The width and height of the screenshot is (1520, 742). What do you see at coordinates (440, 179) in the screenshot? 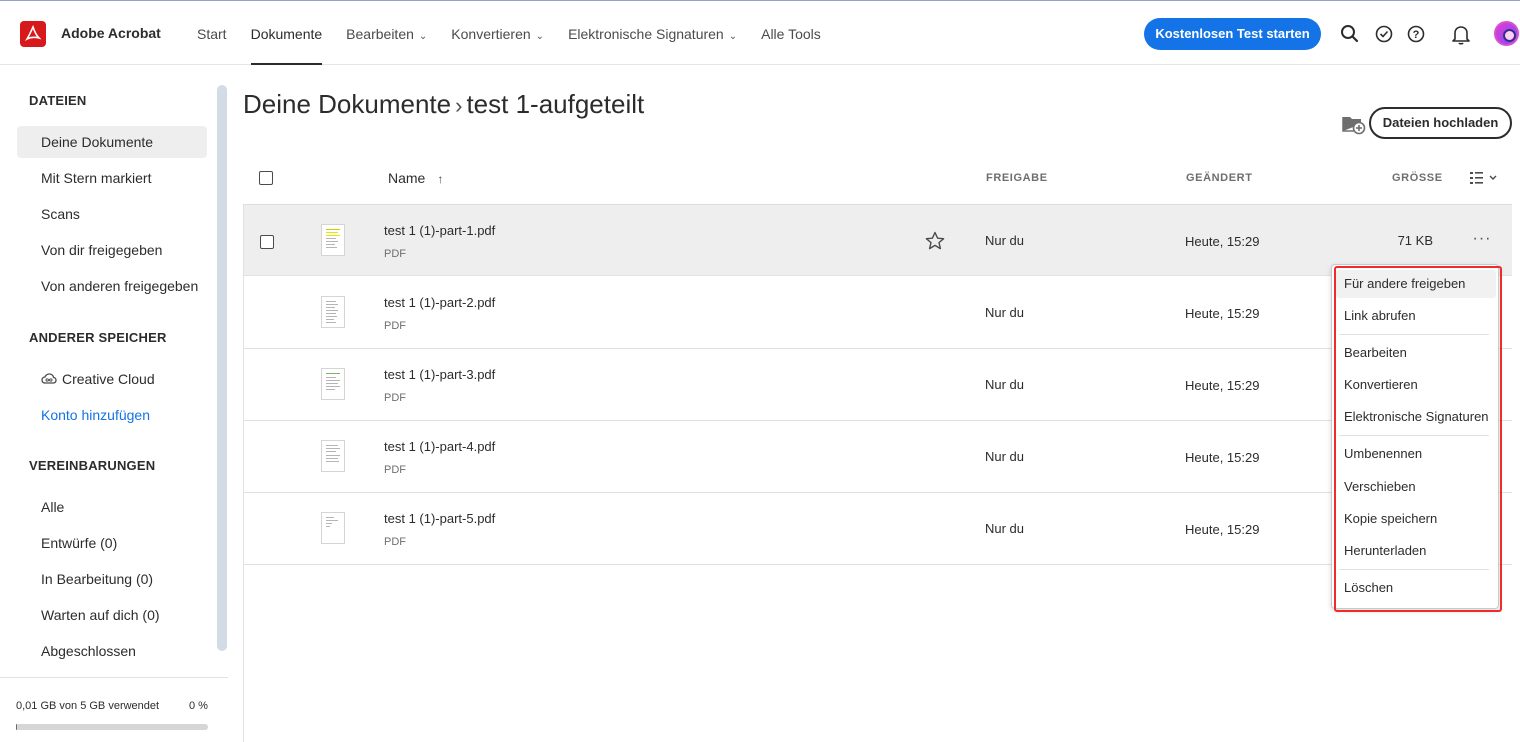
I see `sort-ascending-icon: ↑` at bounding box center [440, 179].